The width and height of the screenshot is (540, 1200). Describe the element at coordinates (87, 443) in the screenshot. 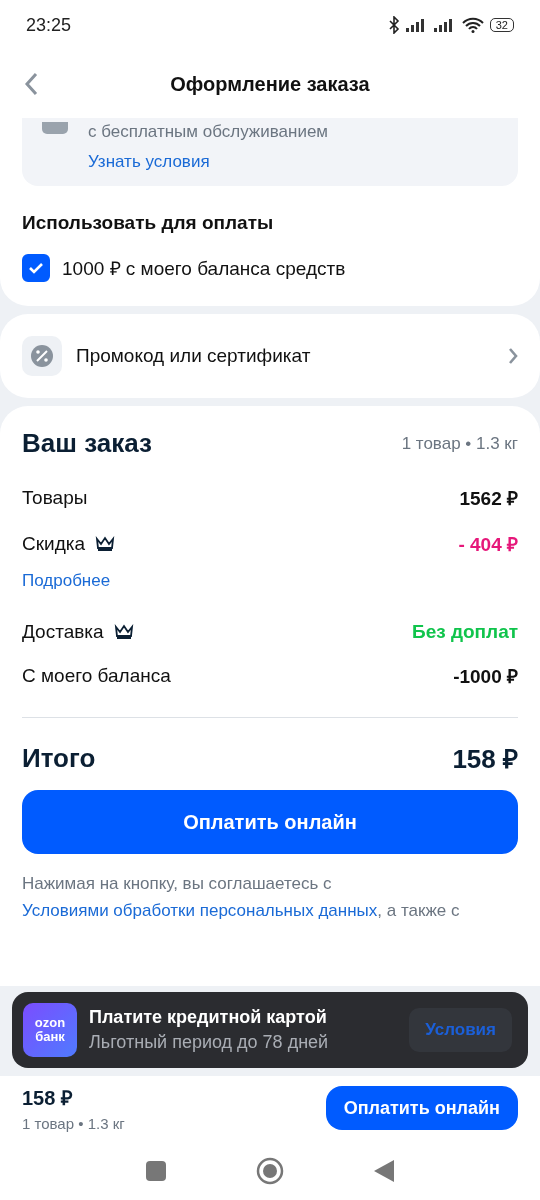

I see `order-title: Ваш заказ` at that location.